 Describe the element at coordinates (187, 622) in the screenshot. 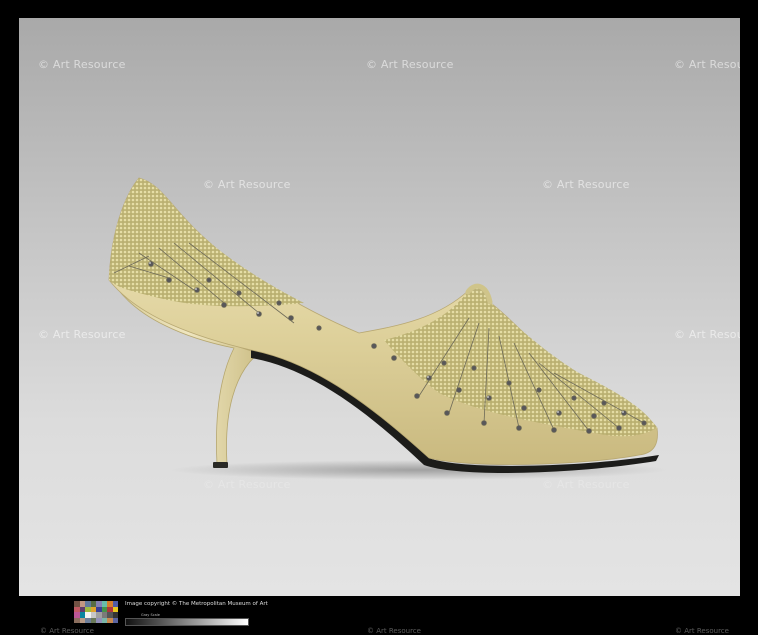

I see `grayscale-strip` at that location.